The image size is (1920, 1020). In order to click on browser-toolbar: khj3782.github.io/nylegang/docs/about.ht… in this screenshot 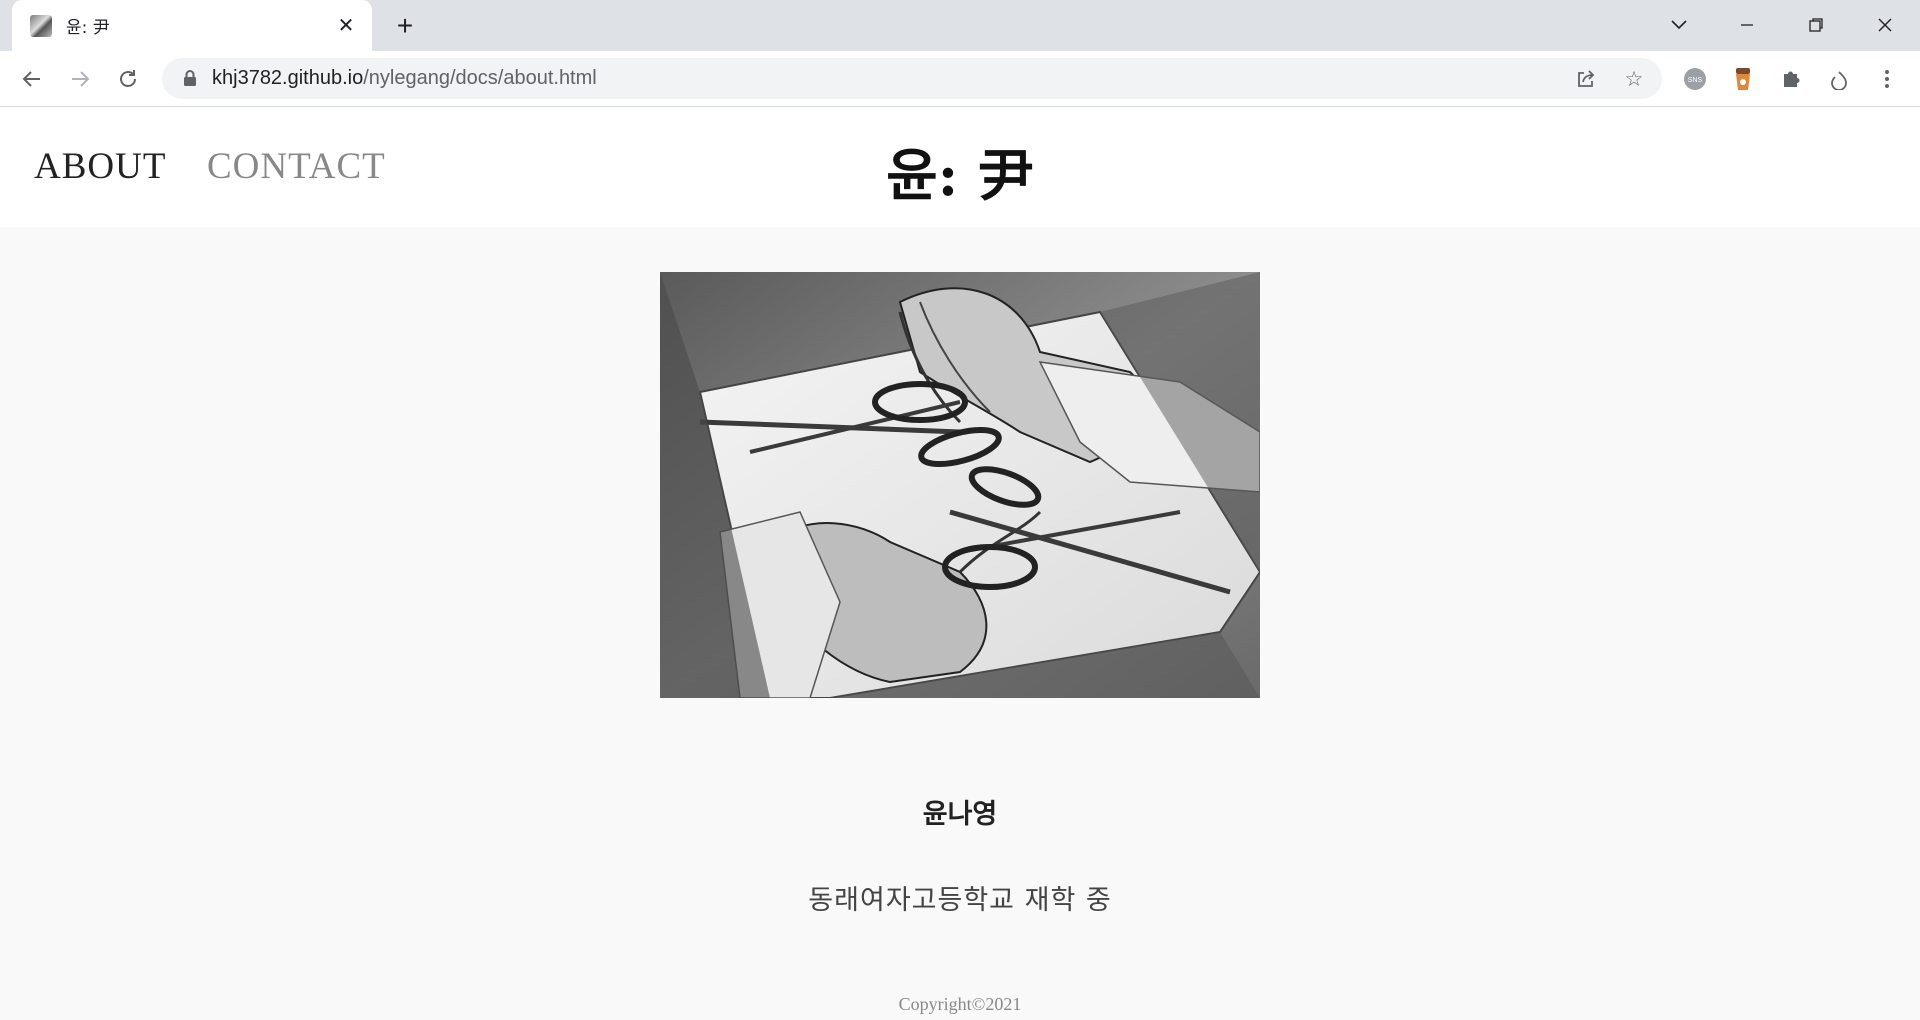, I will do `click(960, 79)`.